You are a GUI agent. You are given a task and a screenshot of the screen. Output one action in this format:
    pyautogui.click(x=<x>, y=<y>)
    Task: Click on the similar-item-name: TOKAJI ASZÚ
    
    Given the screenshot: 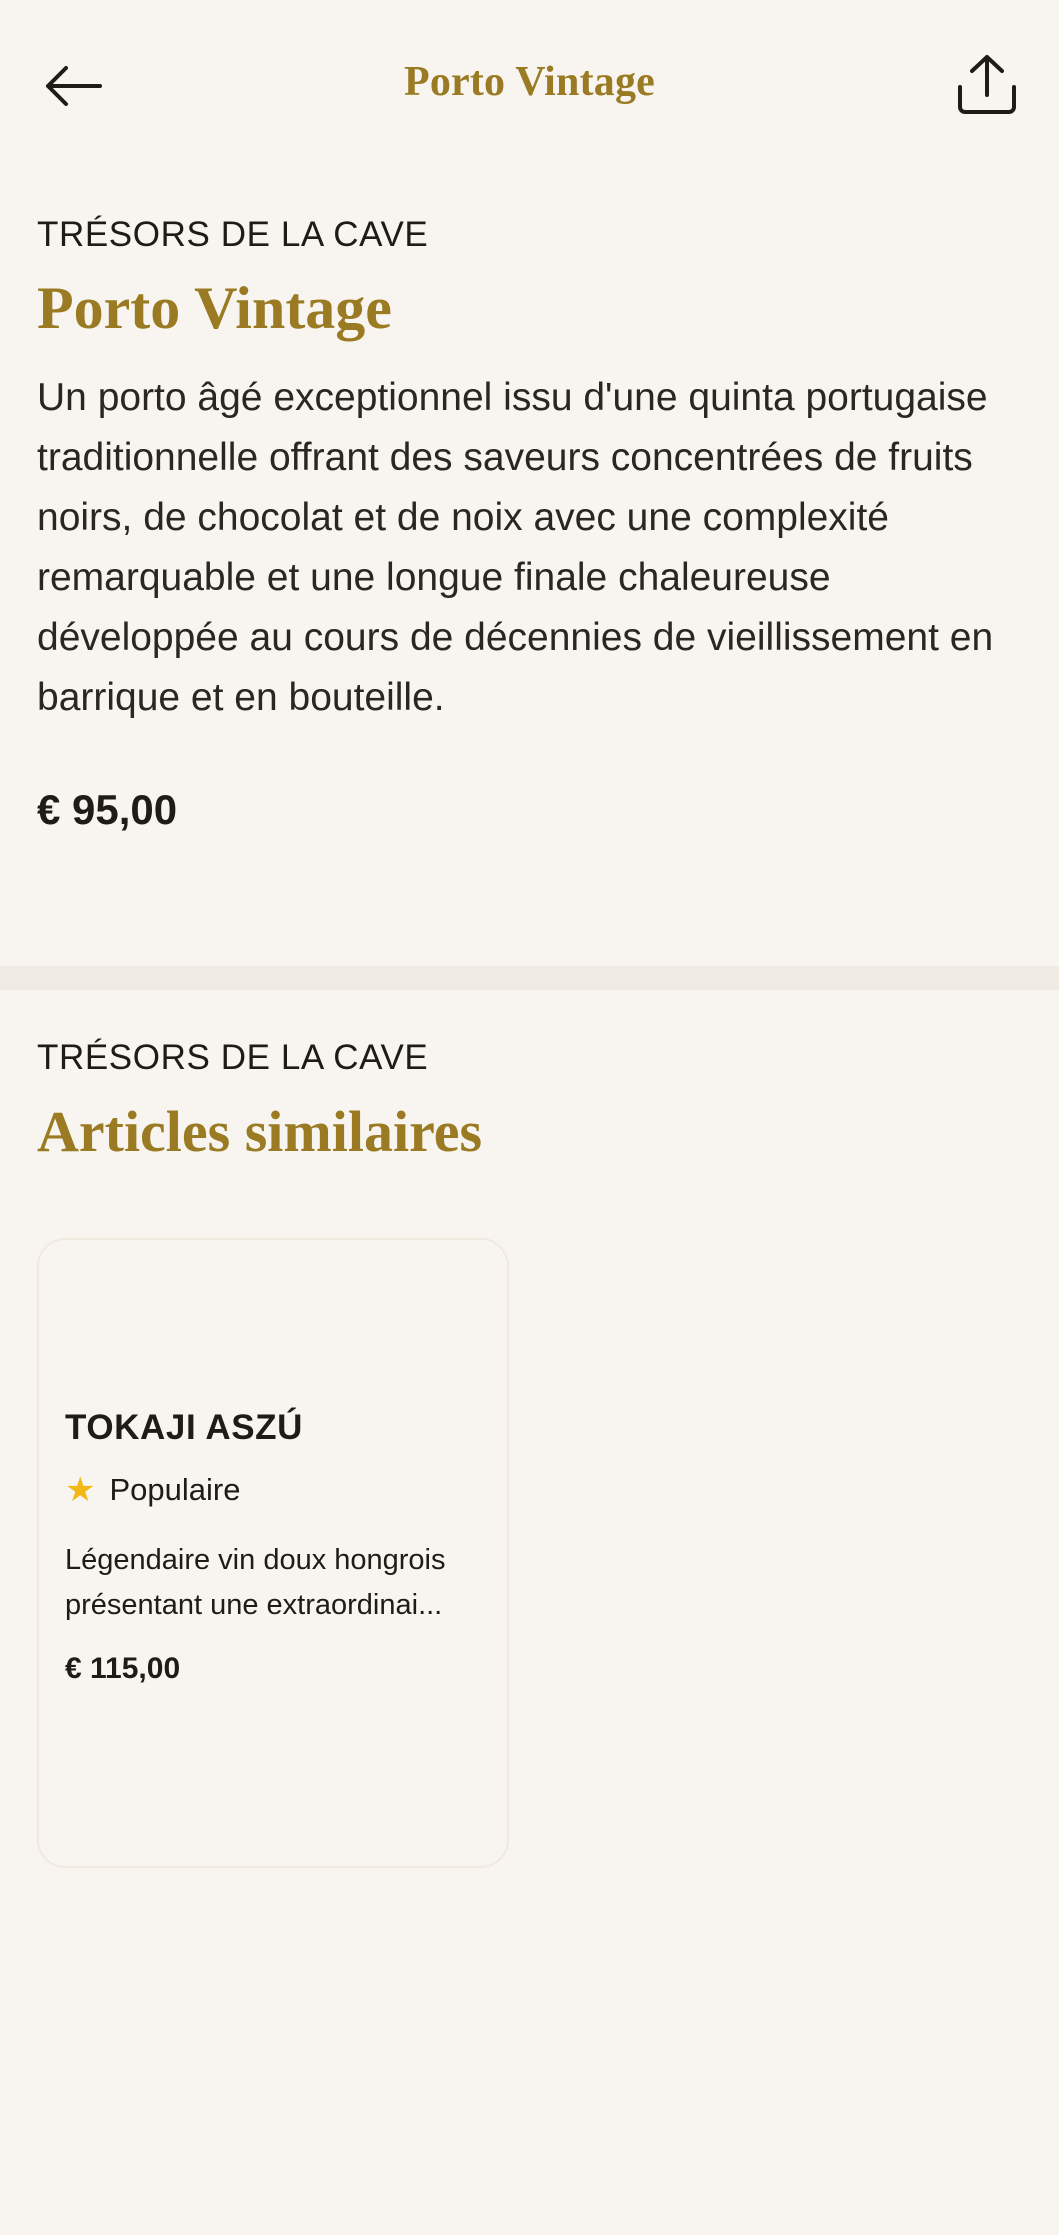 What is the action you would take?
    pyautogui.click(x=184, y=1427)
    